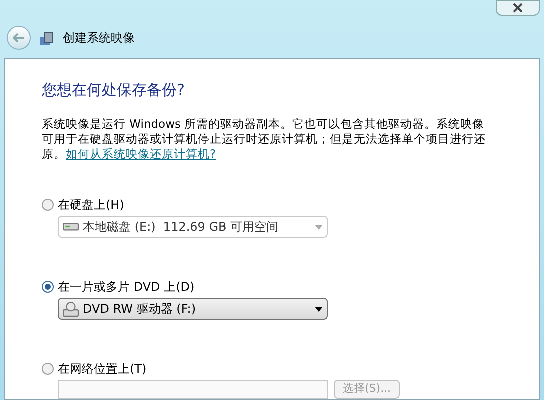 This screenshot has width=544, height=400. I want to click on option-label: 在一片或多片 DVD 上(D), so click(126, 287).